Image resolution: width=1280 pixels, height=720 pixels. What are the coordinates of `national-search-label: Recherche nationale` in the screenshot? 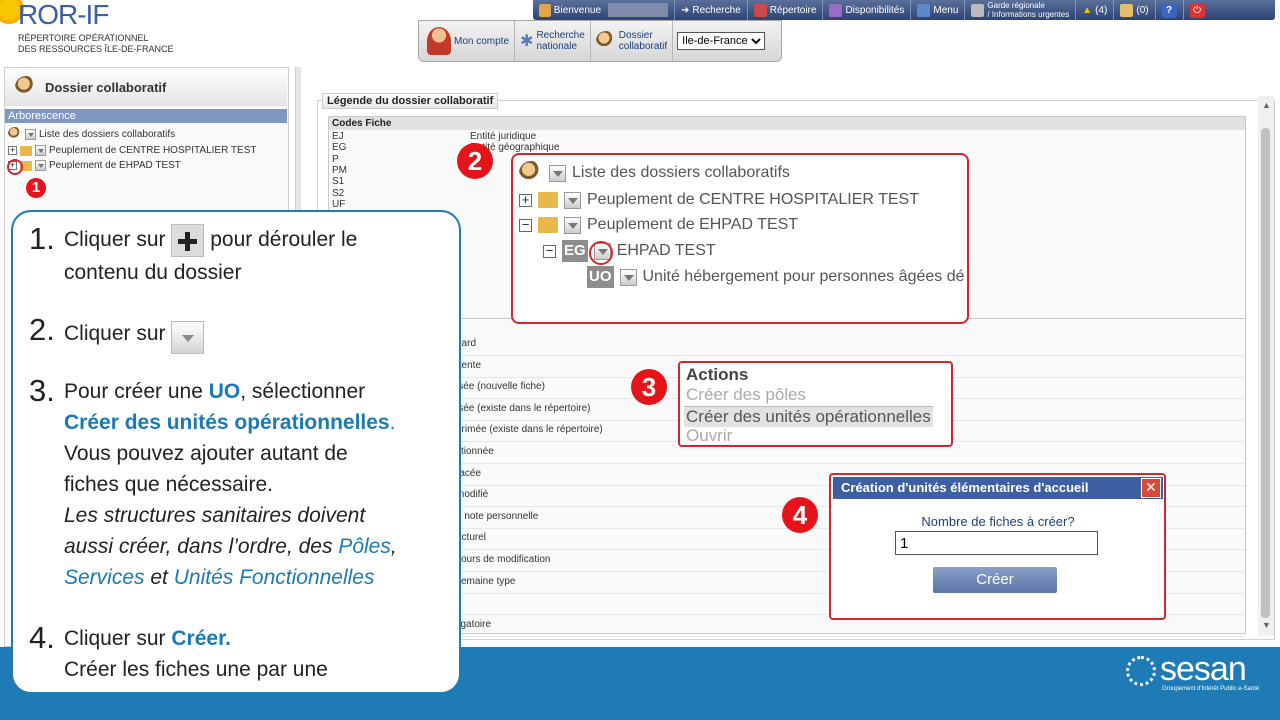 It's located at (560, 41).